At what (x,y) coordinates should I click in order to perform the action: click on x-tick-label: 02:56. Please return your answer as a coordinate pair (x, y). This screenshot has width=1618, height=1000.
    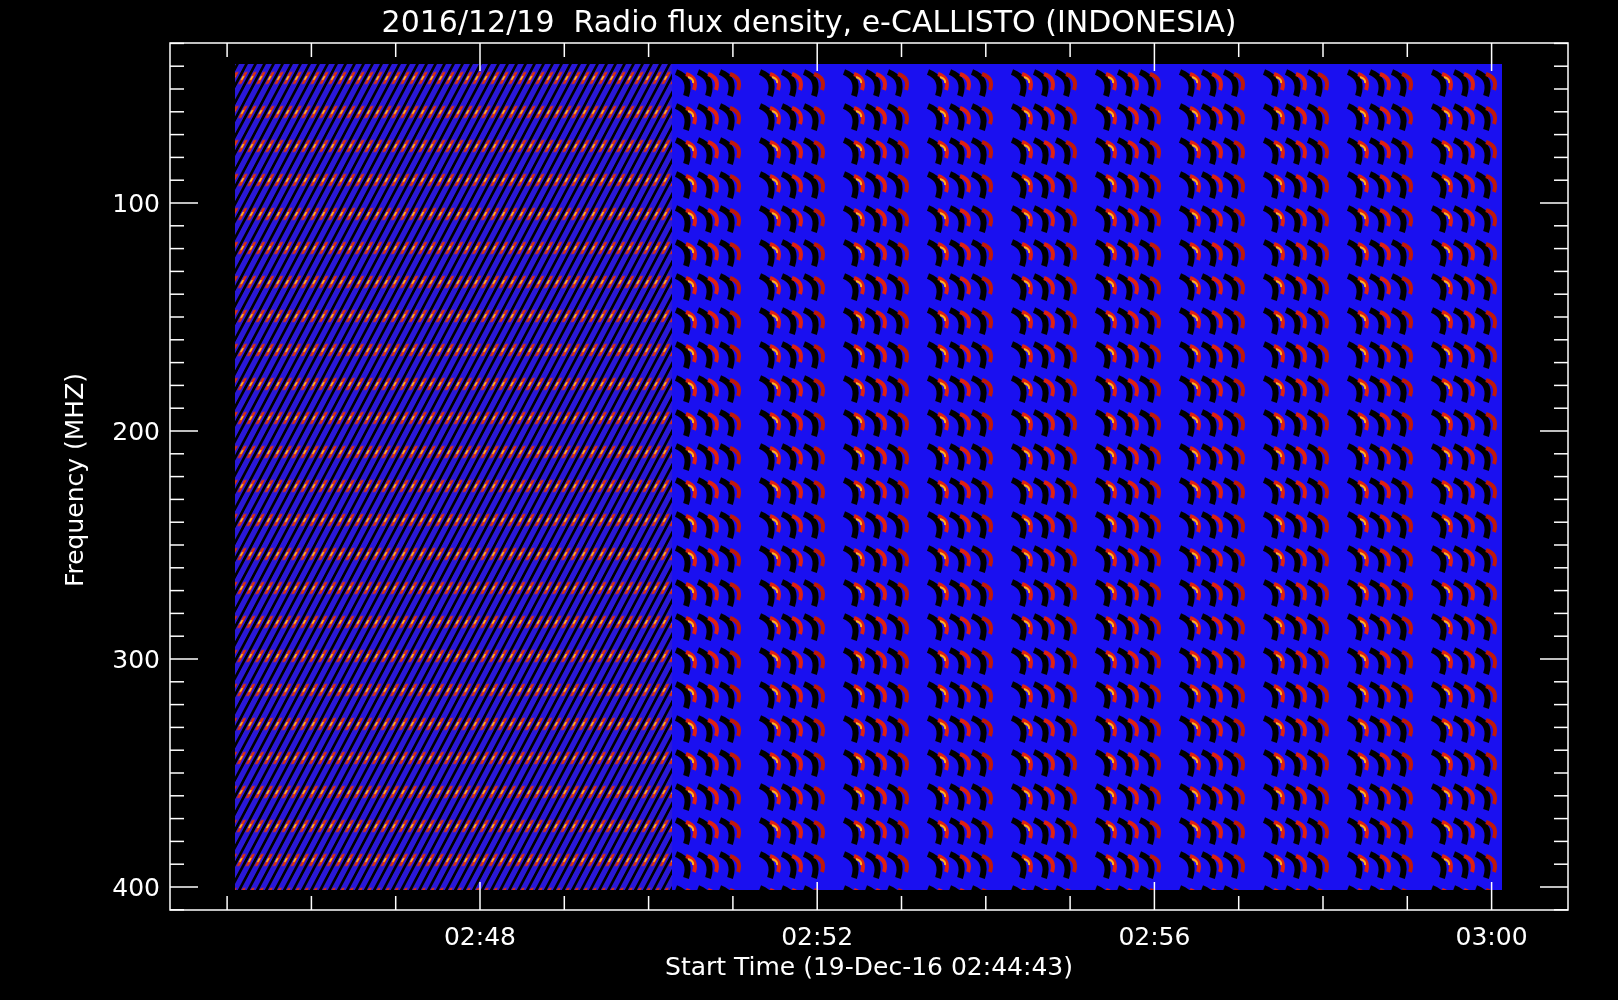
    Looking at the image, I should click on (1154, 936).